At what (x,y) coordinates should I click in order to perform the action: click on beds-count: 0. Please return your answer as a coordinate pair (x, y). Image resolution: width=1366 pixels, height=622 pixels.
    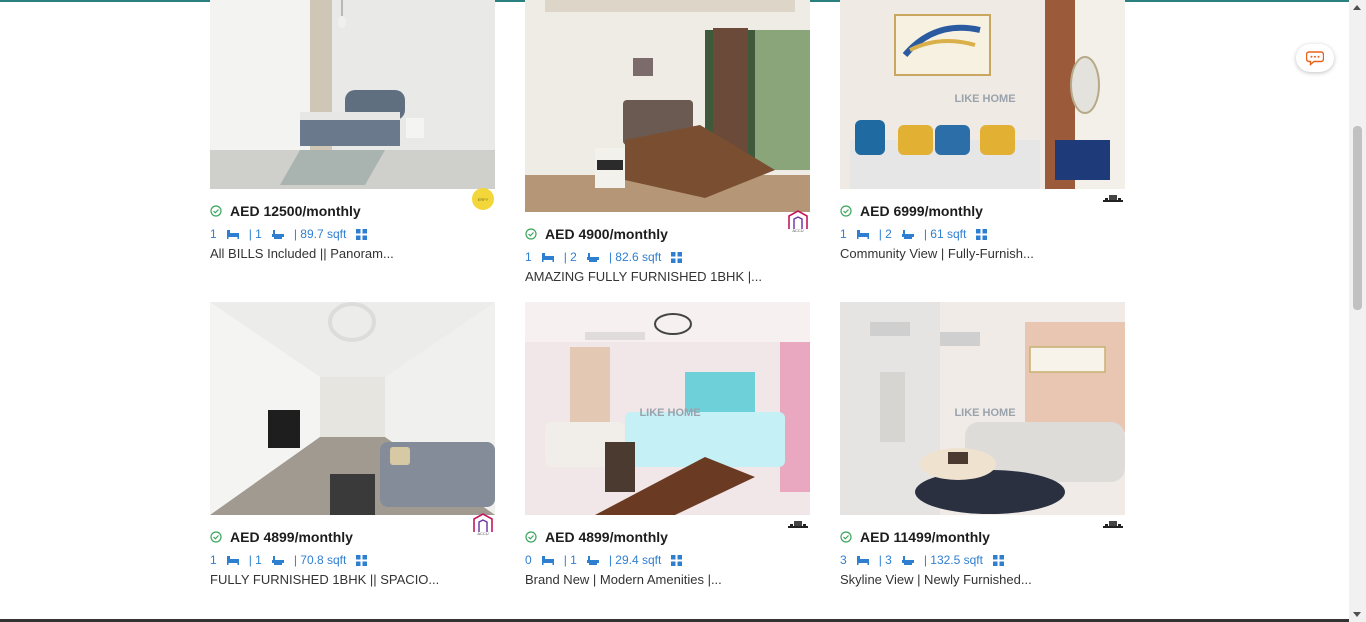
    Looking at the image, I should click on (528, 560).